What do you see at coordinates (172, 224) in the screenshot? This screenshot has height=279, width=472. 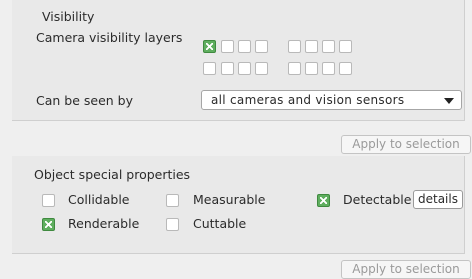 I see `cuttable-checkbox` at bounding box center [172, 224].